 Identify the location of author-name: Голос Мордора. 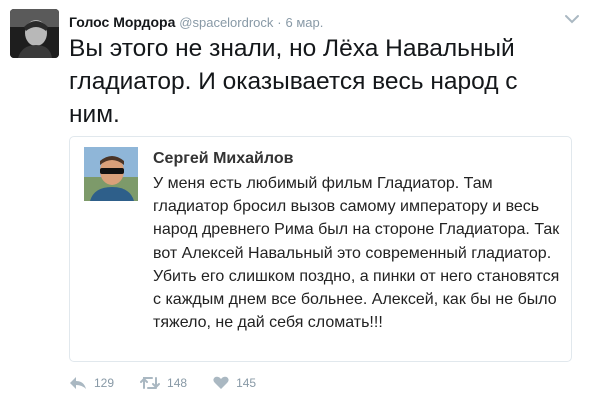
(122, 22).